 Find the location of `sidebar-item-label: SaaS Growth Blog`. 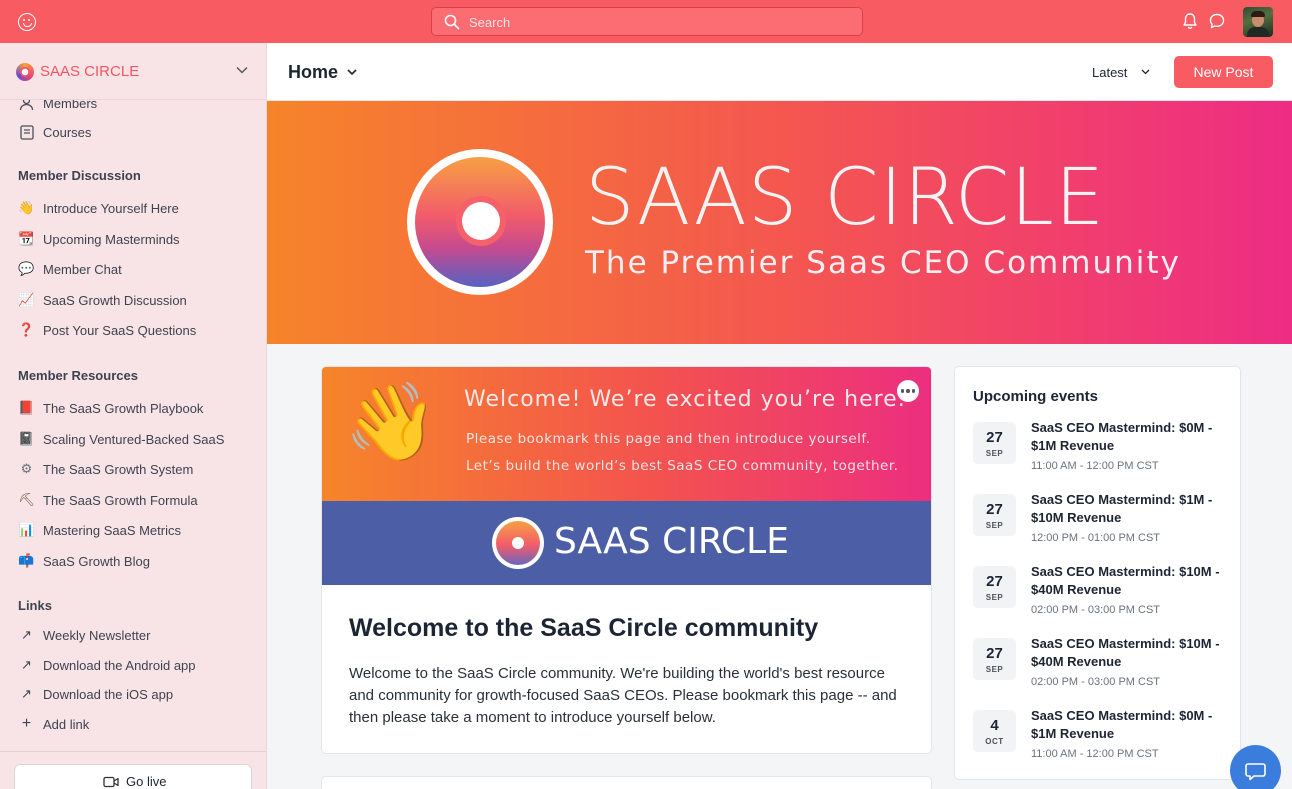

sidebar-item-label: SaaS Growth Blog is located at coordinates (96, 561).